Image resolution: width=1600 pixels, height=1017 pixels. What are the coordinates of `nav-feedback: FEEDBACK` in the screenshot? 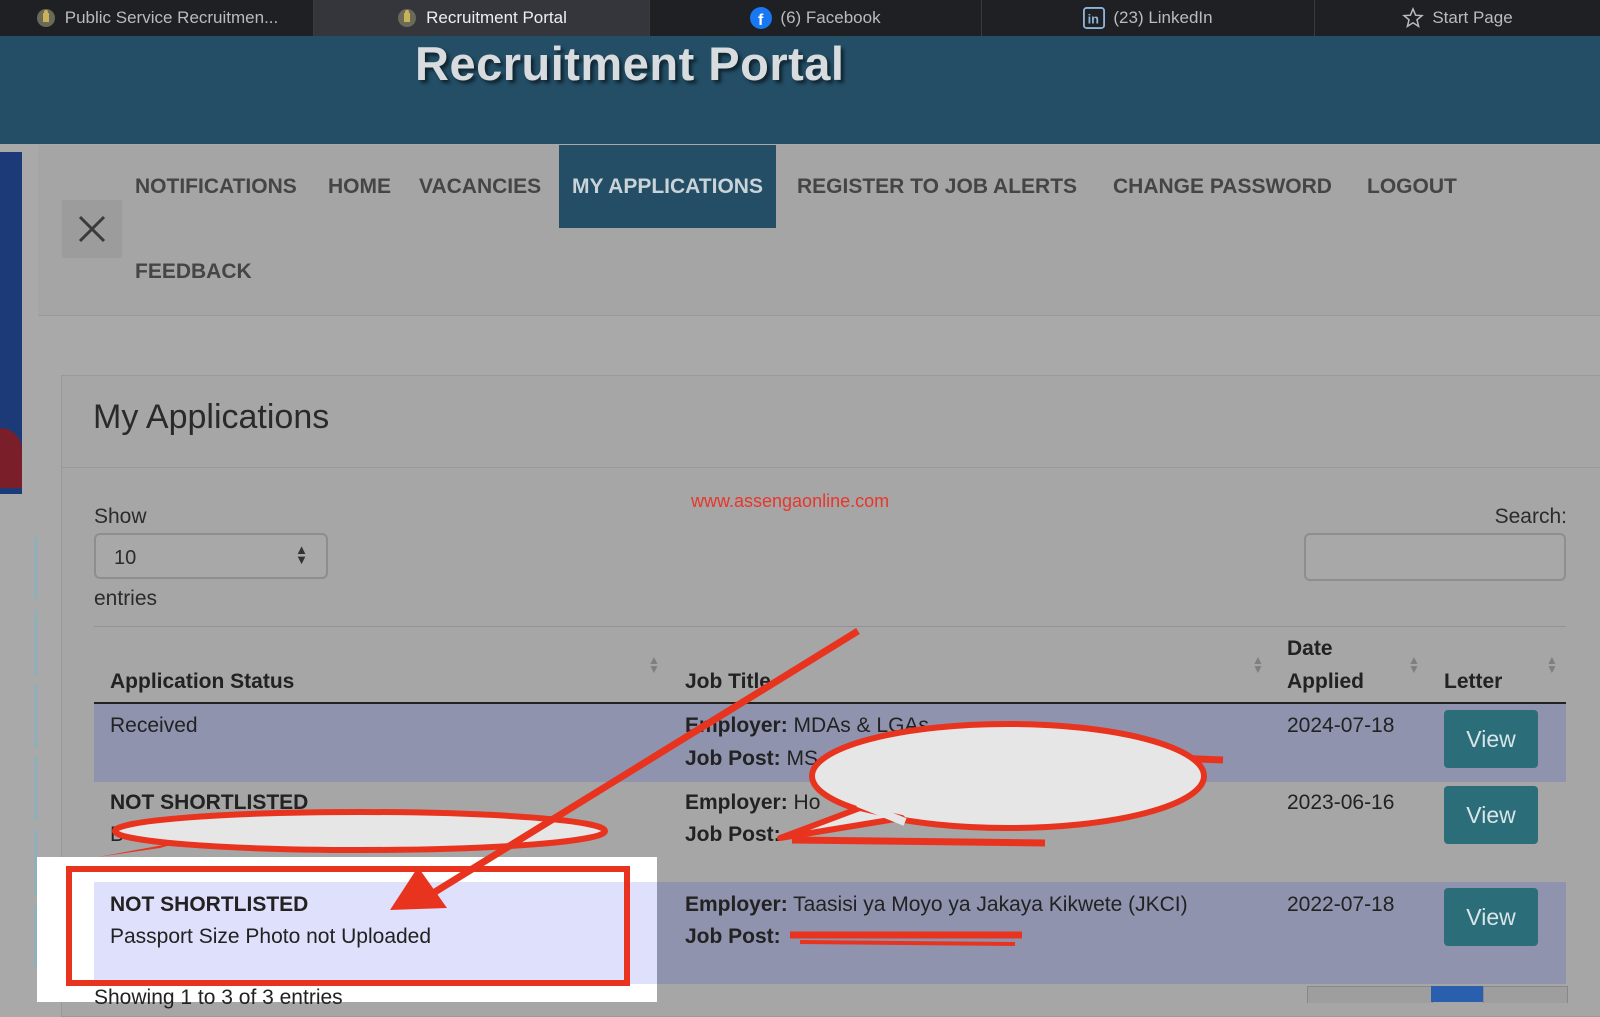 It's located at (193, 272).